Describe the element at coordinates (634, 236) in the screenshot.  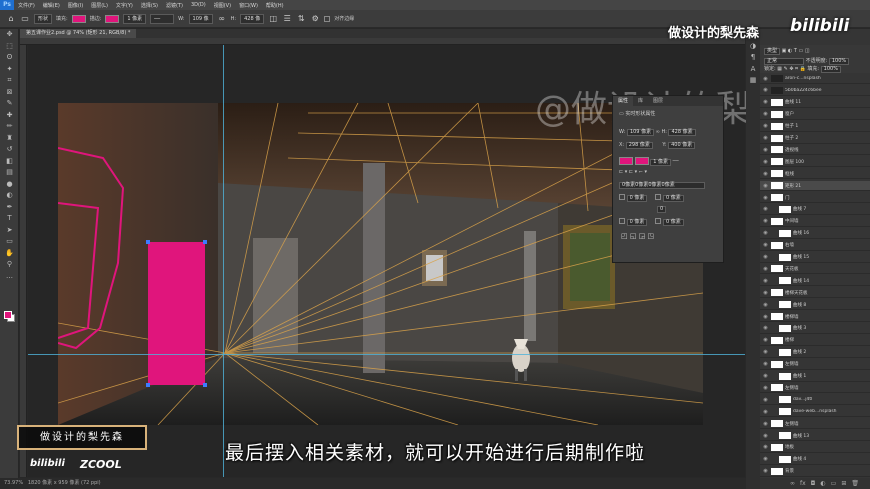
I see `subtract-icon: ◱` at that location.